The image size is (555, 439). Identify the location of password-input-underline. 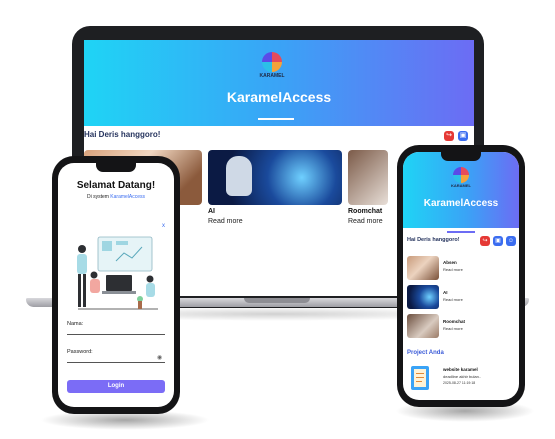
(116, 362).